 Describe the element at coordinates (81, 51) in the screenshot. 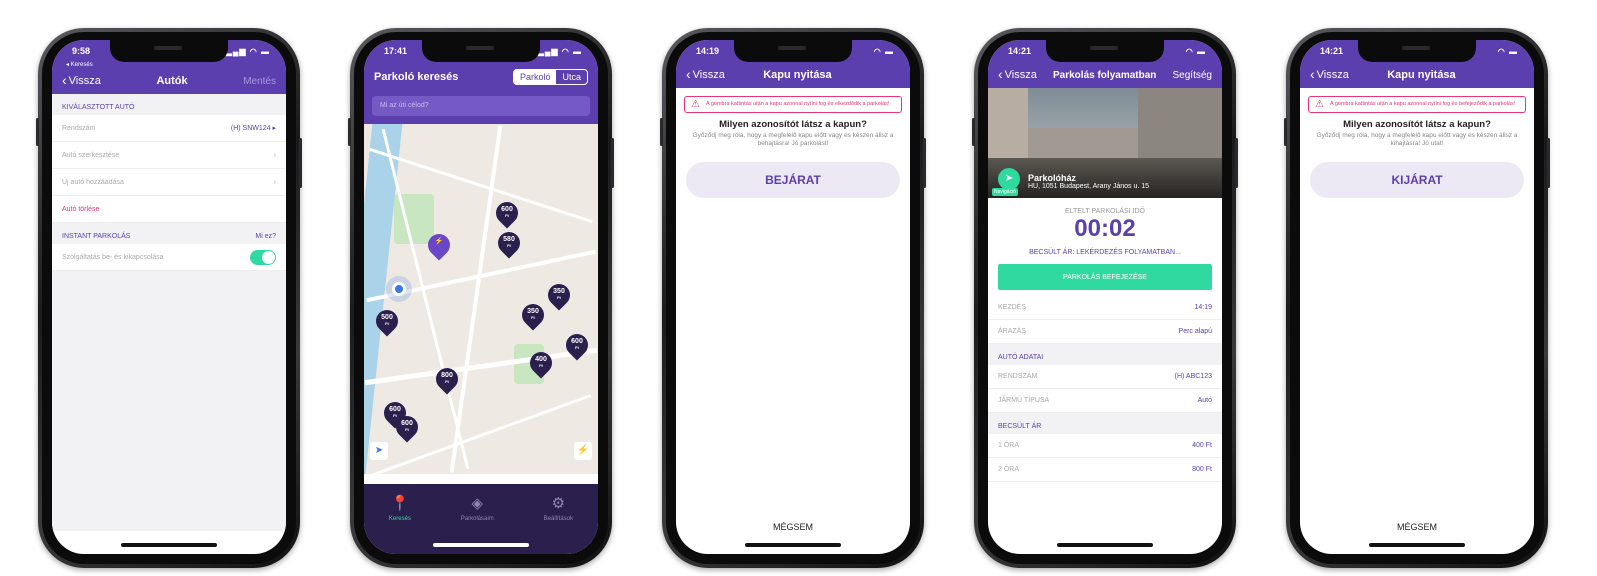

I see `status-time: 9:58` at that location.